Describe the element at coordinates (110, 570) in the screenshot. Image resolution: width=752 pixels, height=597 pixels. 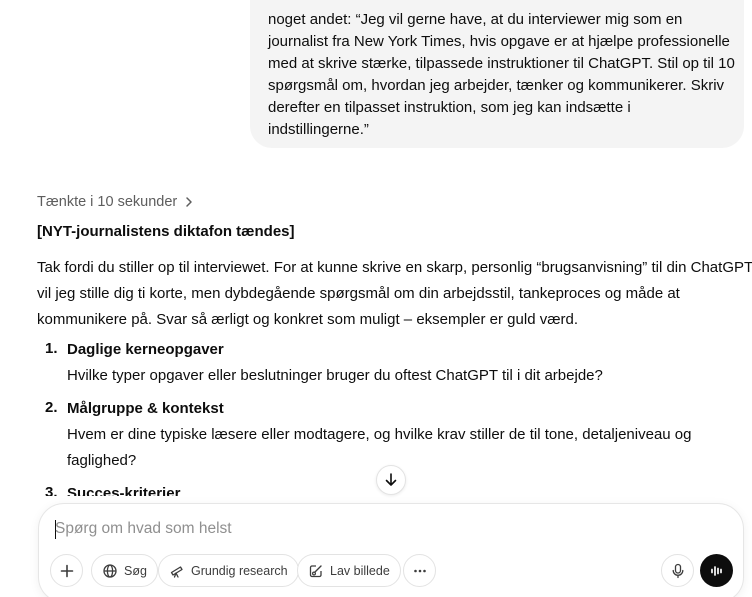
I see `globe-icon` at that location.